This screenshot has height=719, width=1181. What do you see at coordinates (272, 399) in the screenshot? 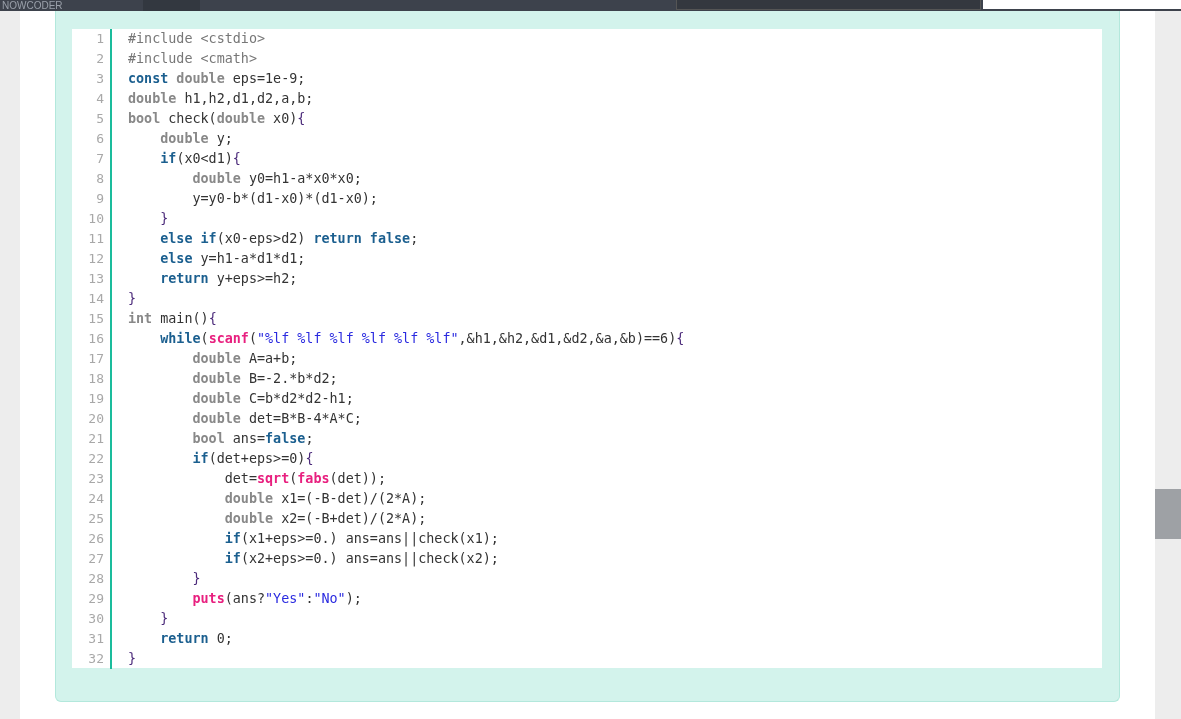
I see `code-line: double C=b*d2*d2-h1;` at bounding box center [272, 399].